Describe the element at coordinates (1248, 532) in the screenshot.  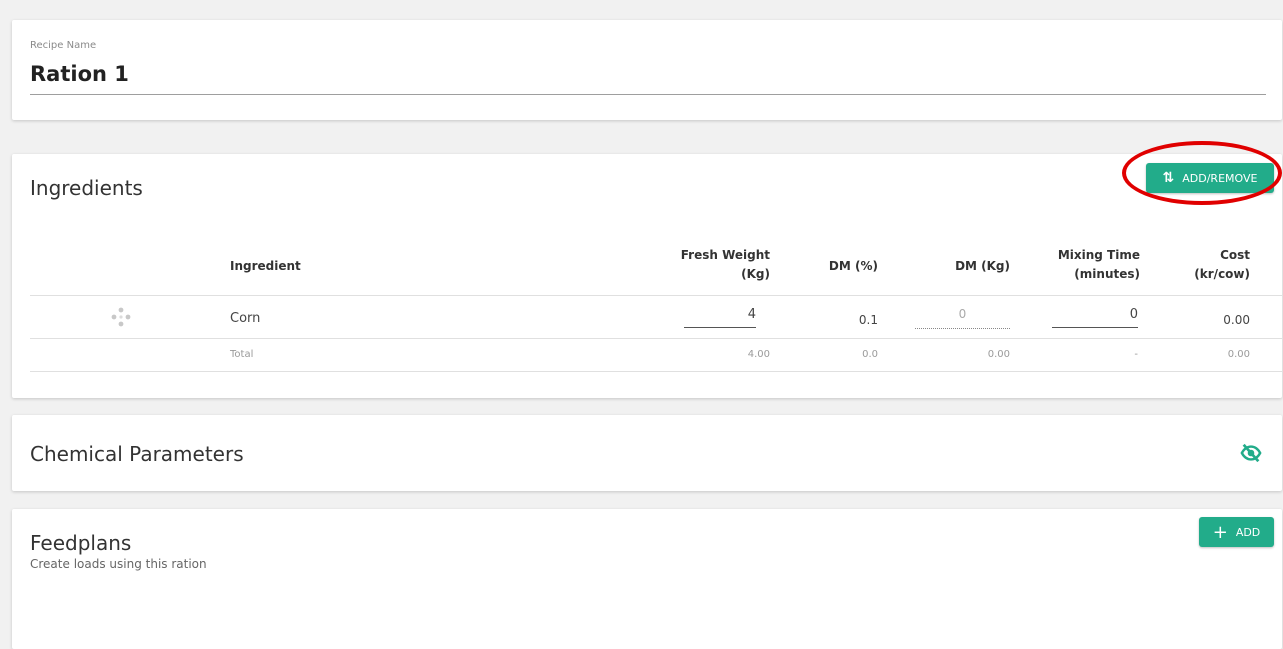
I see `add-feedplan-label: ADD` at that location.